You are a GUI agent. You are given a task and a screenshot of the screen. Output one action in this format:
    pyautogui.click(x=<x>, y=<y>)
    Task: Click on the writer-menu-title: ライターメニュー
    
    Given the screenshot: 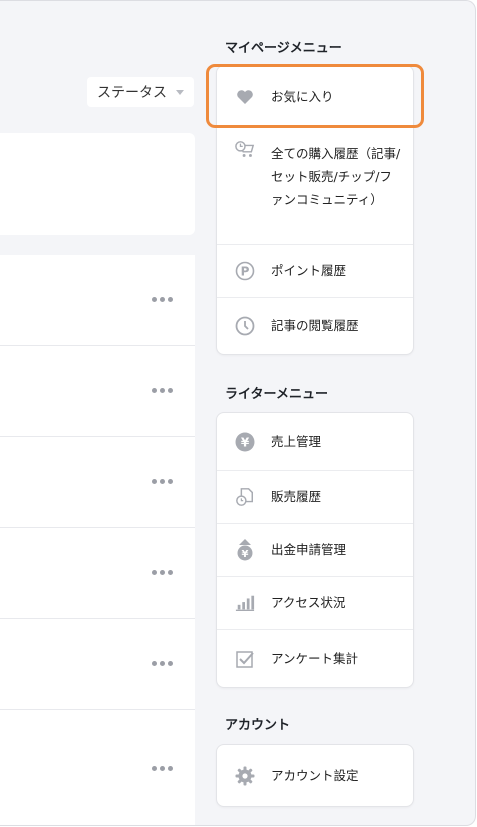 What is the action you would take?
    pyautogui.click(x=276, y=394)
    